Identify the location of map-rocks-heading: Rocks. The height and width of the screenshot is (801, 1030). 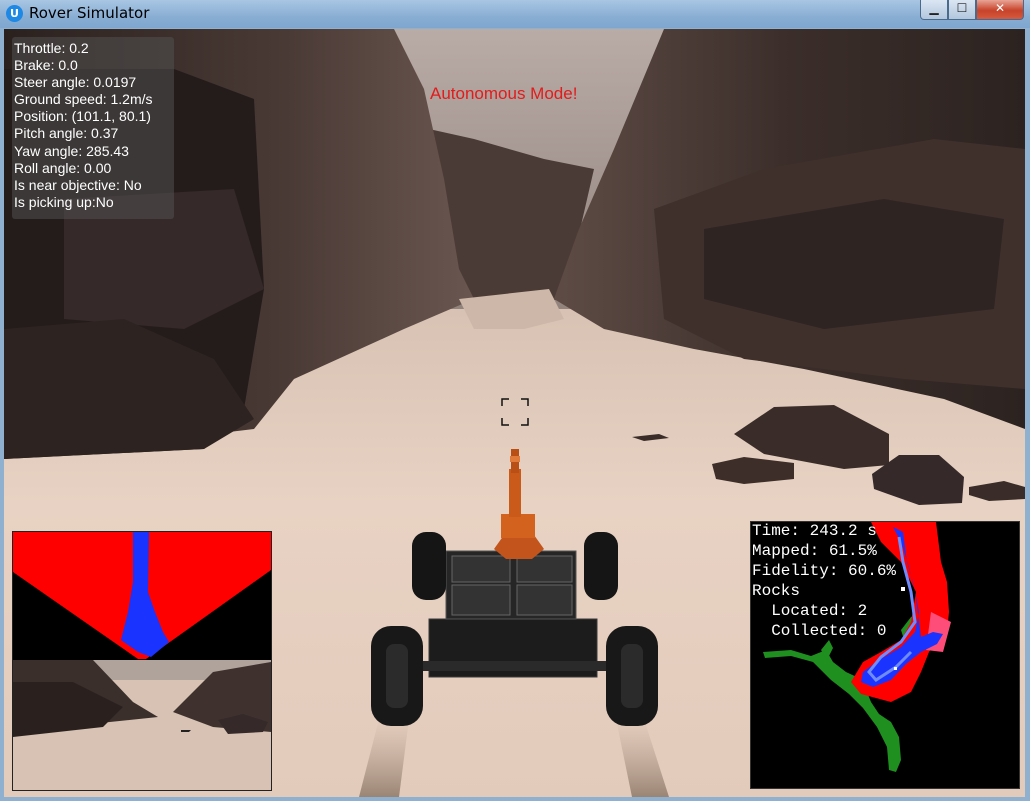
(776, 591).